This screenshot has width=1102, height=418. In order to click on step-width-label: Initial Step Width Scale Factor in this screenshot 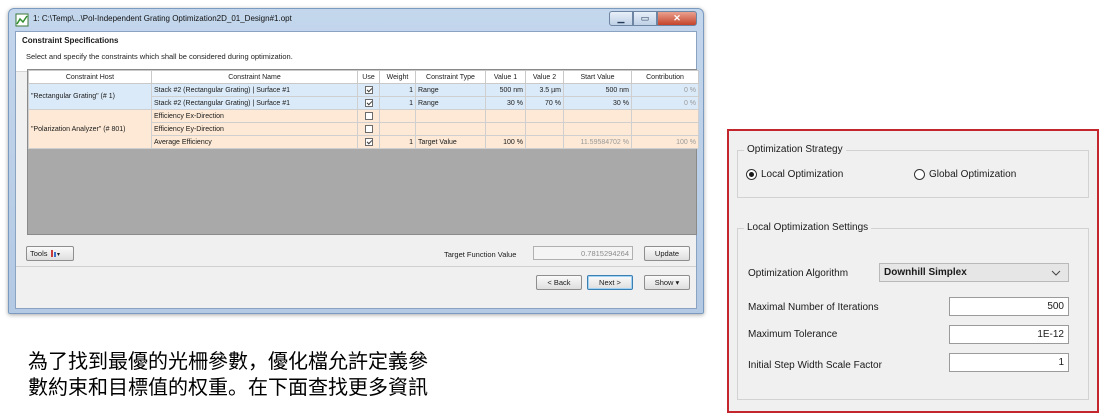, I will do `click(815, 365)`.